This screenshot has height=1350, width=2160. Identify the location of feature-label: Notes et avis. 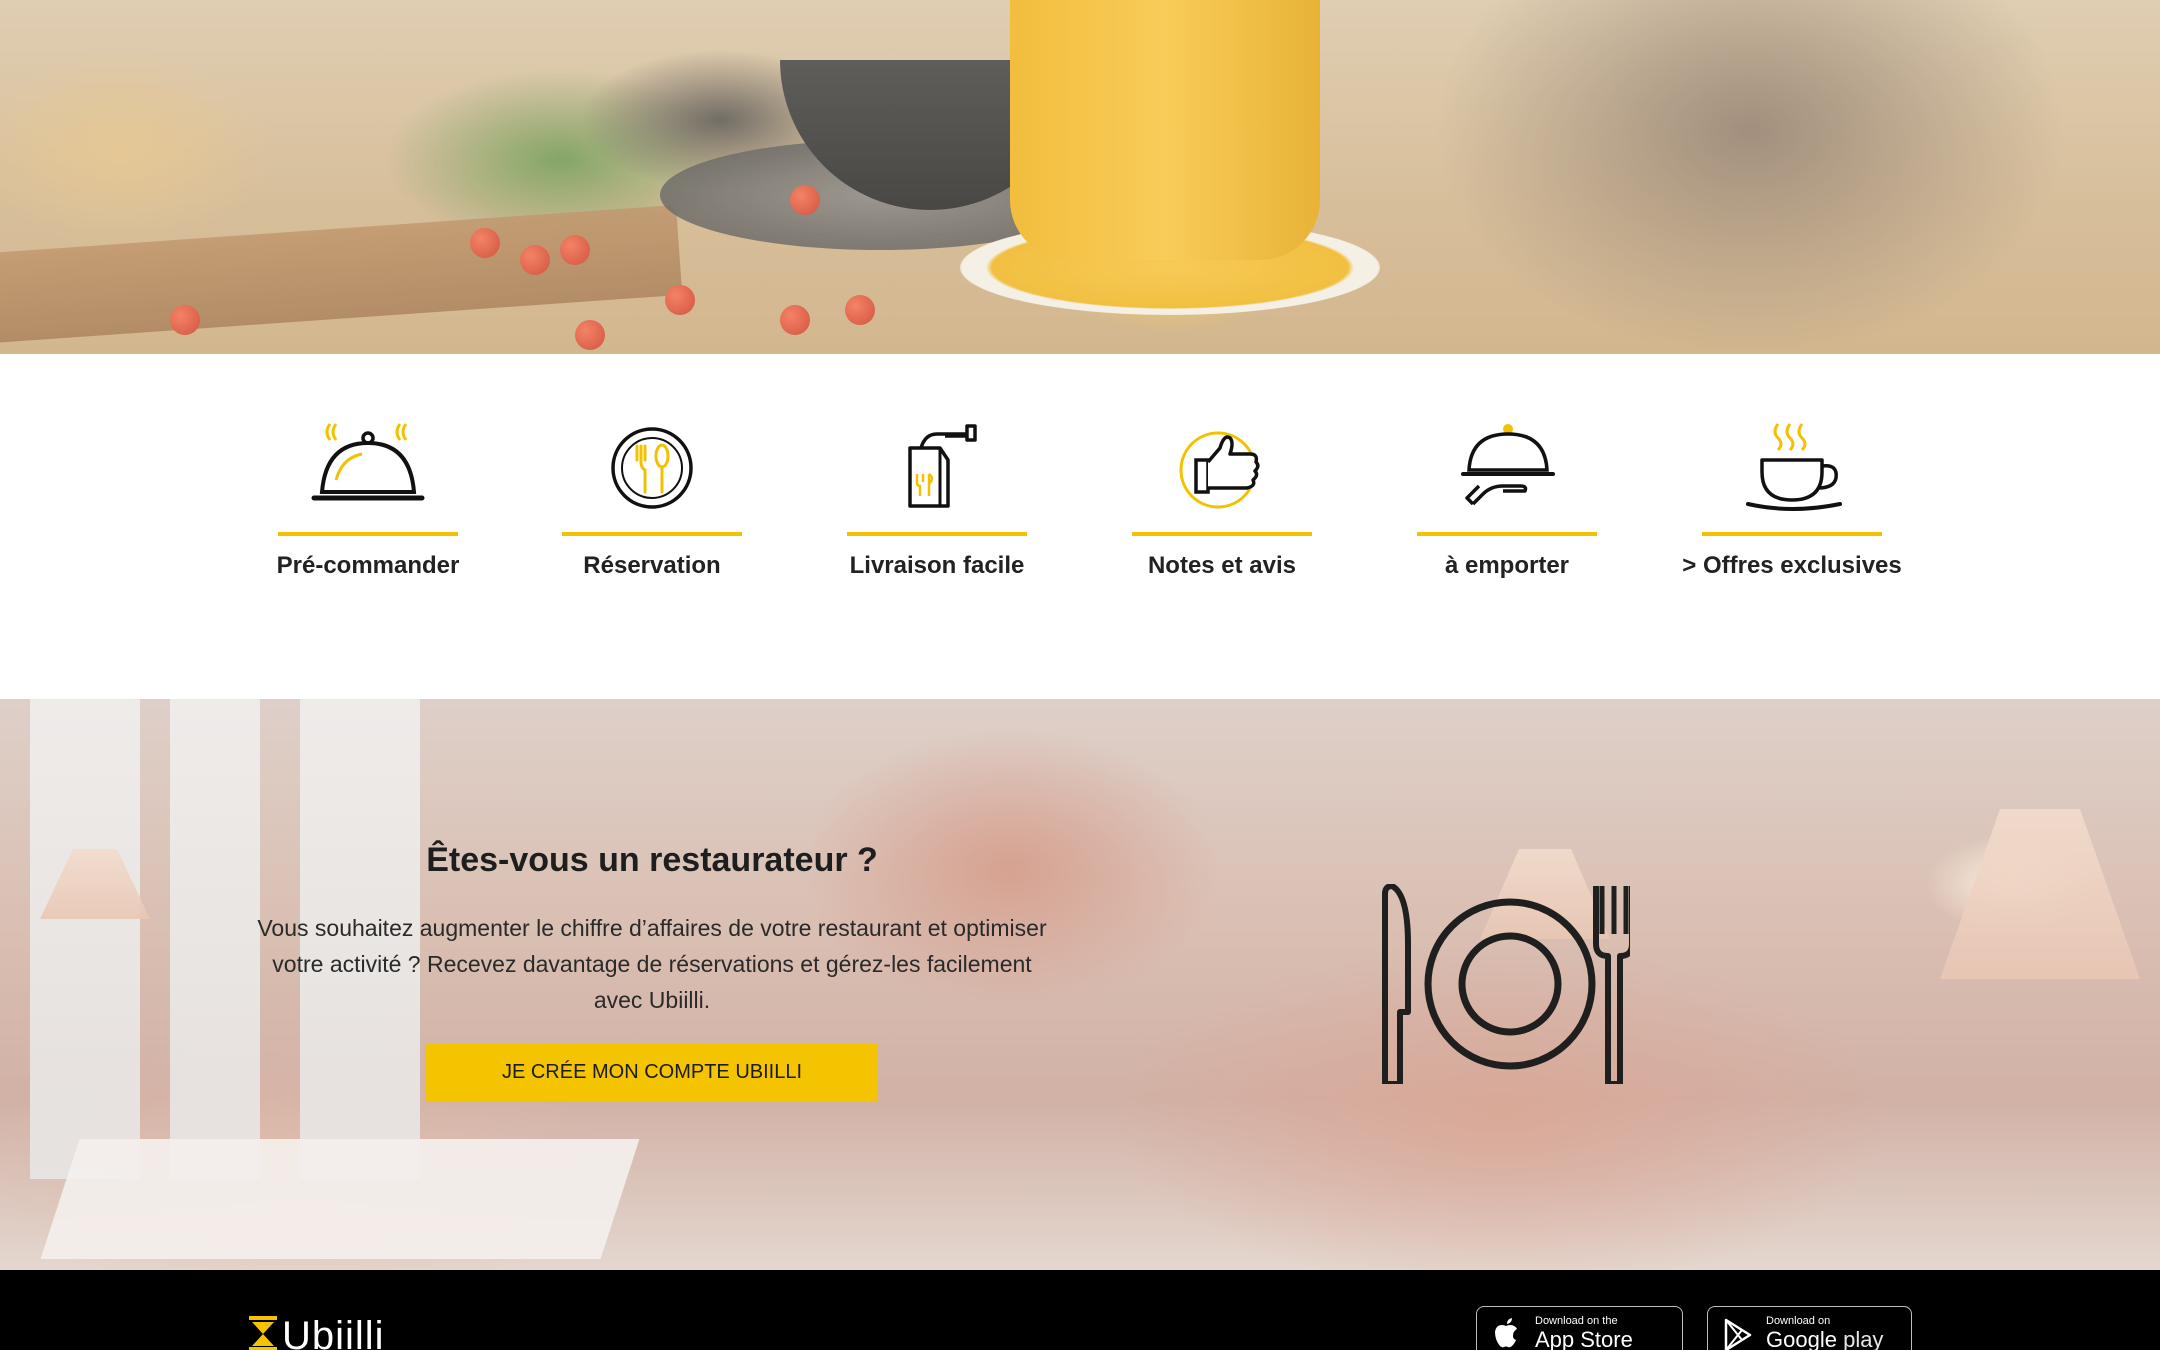
(1222, 565).